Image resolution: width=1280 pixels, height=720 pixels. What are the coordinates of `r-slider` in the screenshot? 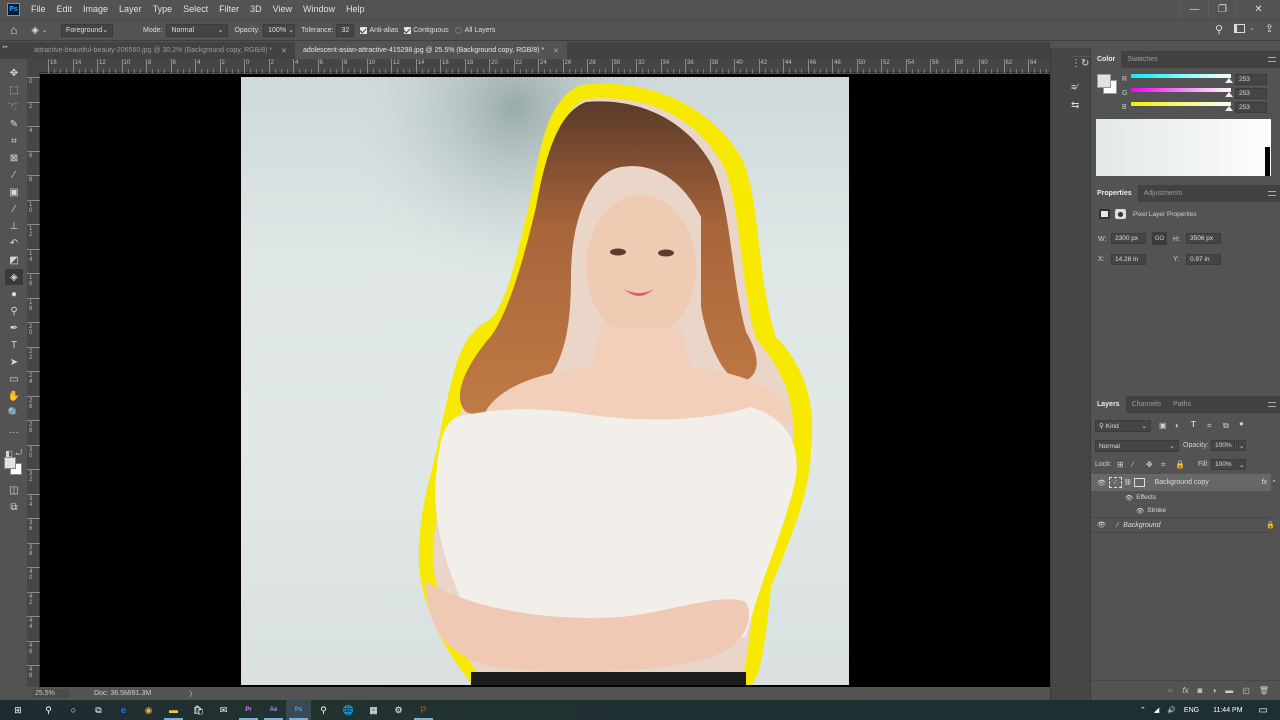 It's located at (1181, 76).